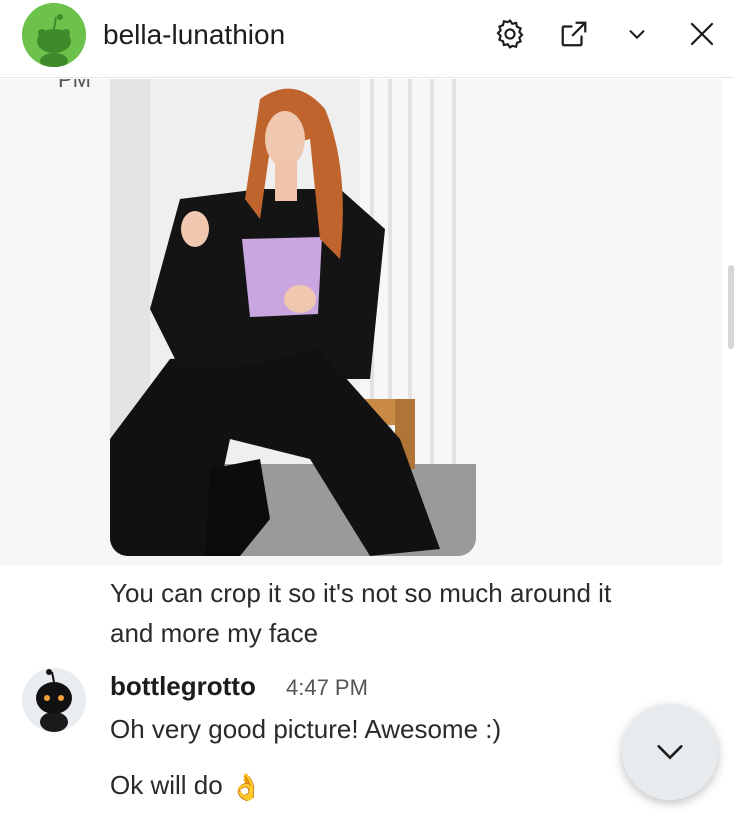 The width and height of the screenshot is (734, 822). What do you see at coordinates (54, 35) in the screenshot?
I see `reddit-snoo-avatar-icon` at bounding box center [54, 35].